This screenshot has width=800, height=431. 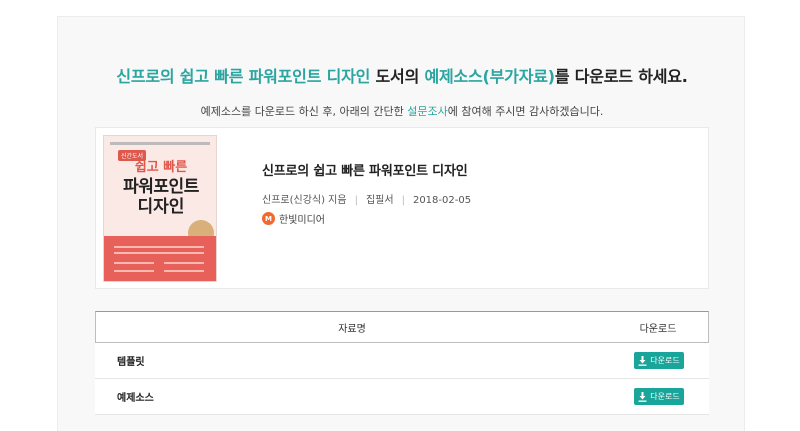 What do you see at coordinates (365, 169) in the screenshot?
I see `book-title: 신프로의 쉽고 빠른 파워포인트 디자인` at bounding box center [365, 169].